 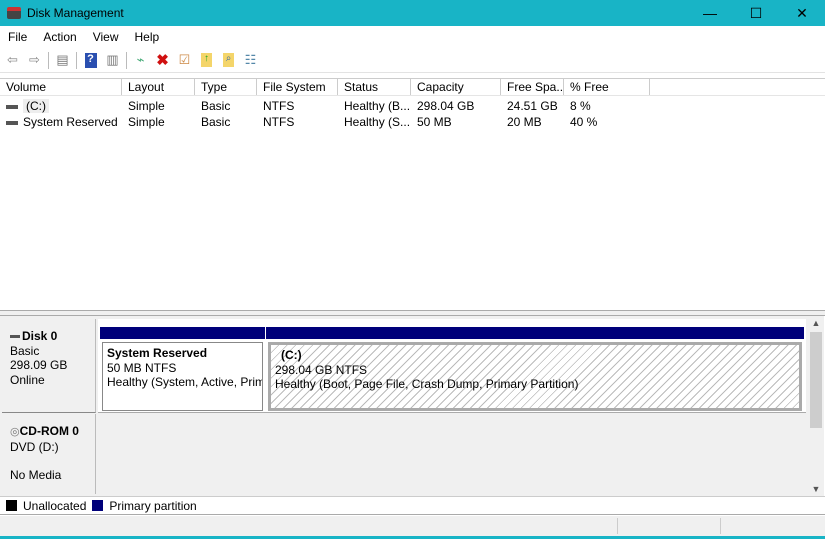 What do you see at coordinates (584, 122) in the screenshot?
I see `cell-percent-free: 40 %` at bounding box center [584, 122].